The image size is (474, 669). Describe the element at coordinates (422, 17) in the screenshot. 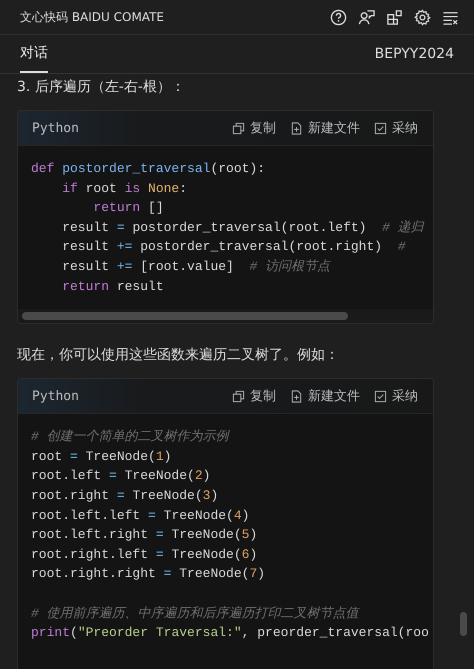

I see `settings-icon` at that location.